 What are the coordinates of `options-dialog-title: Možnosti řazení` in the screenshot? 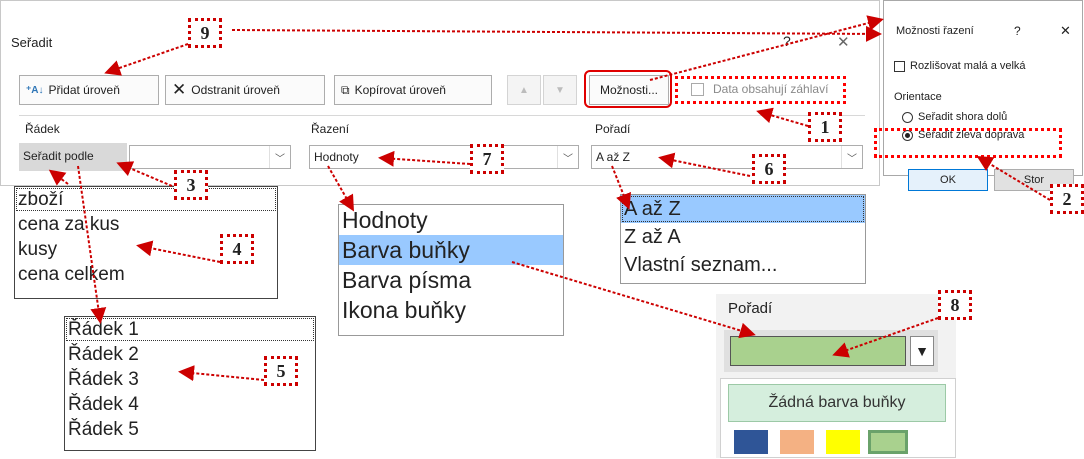 It's located at (935, 31).